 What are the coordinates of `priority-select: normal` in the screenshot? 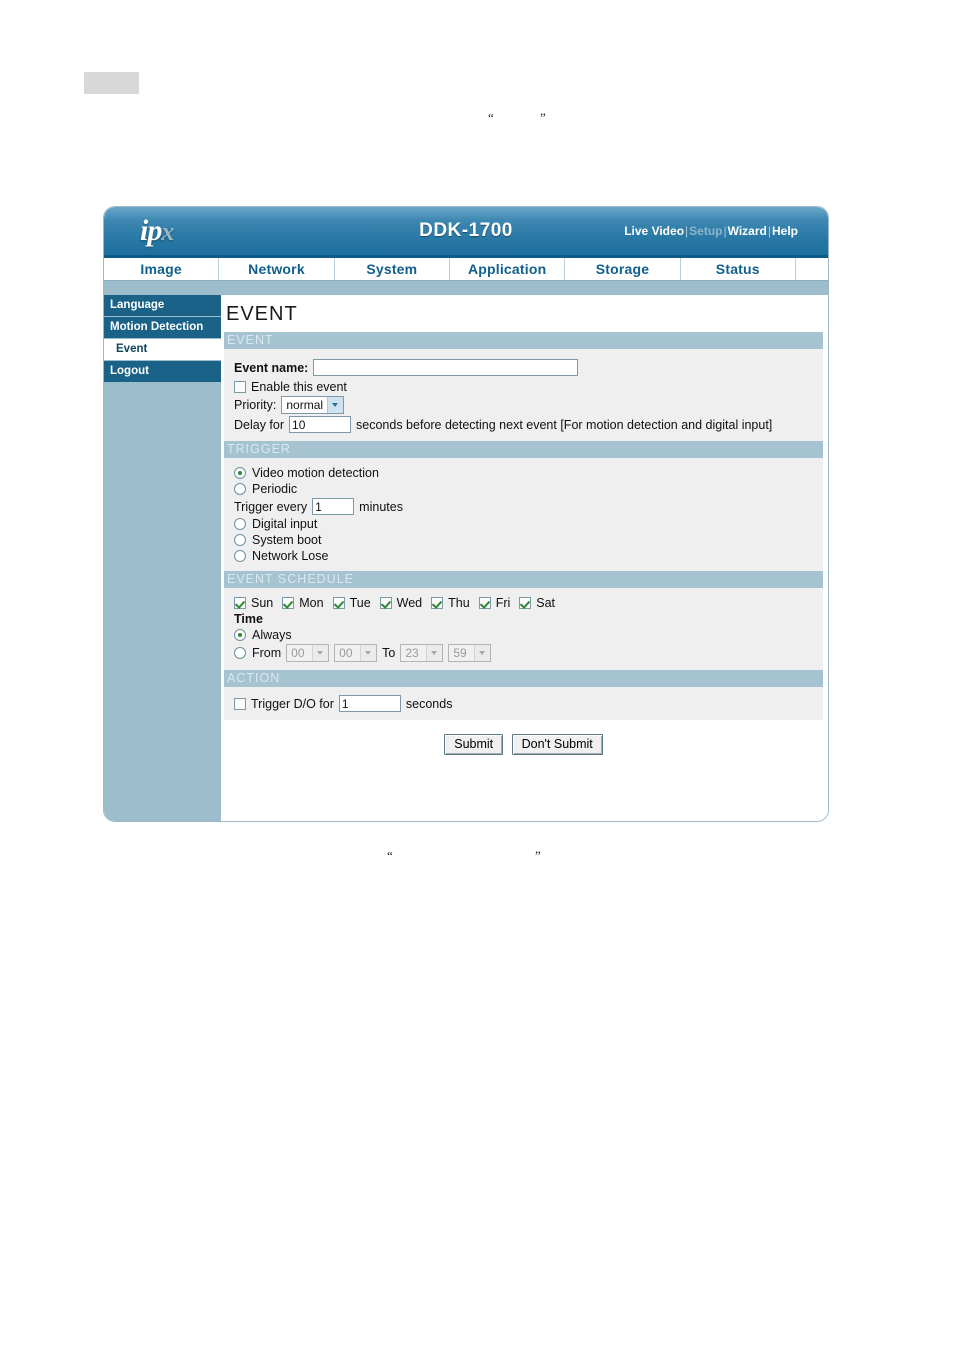 It's located at (313, 405).